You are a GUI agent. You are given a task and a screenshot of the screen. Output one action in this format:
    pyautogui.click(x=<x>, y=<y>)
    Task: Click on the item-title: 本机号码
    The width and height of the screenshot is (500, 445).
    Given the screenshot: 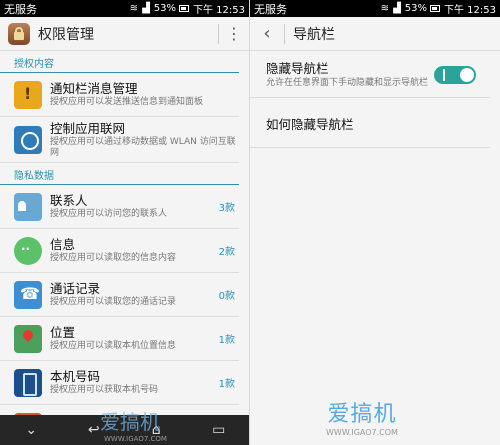 What is the action you would take?
    pyautogui.click(x=75, y=376)
    